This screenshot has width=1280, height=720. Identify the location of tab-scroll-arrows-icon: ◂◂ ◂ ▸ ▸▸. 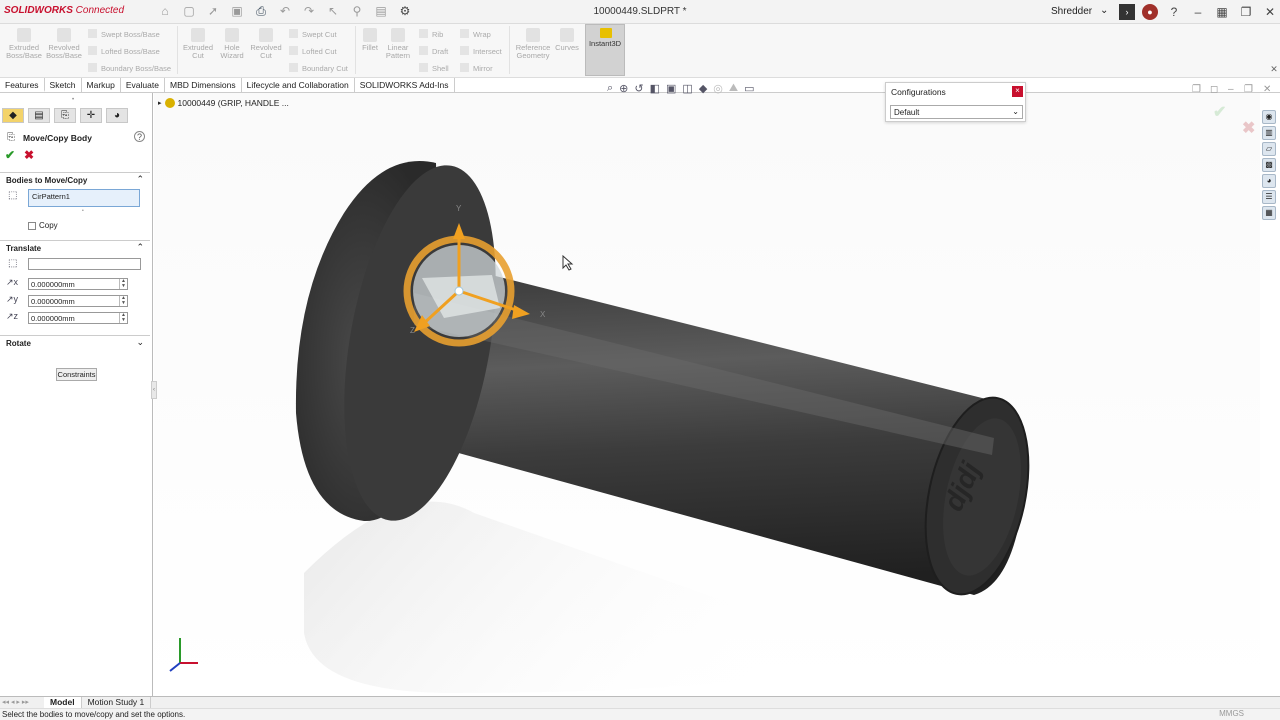
(22, 702).